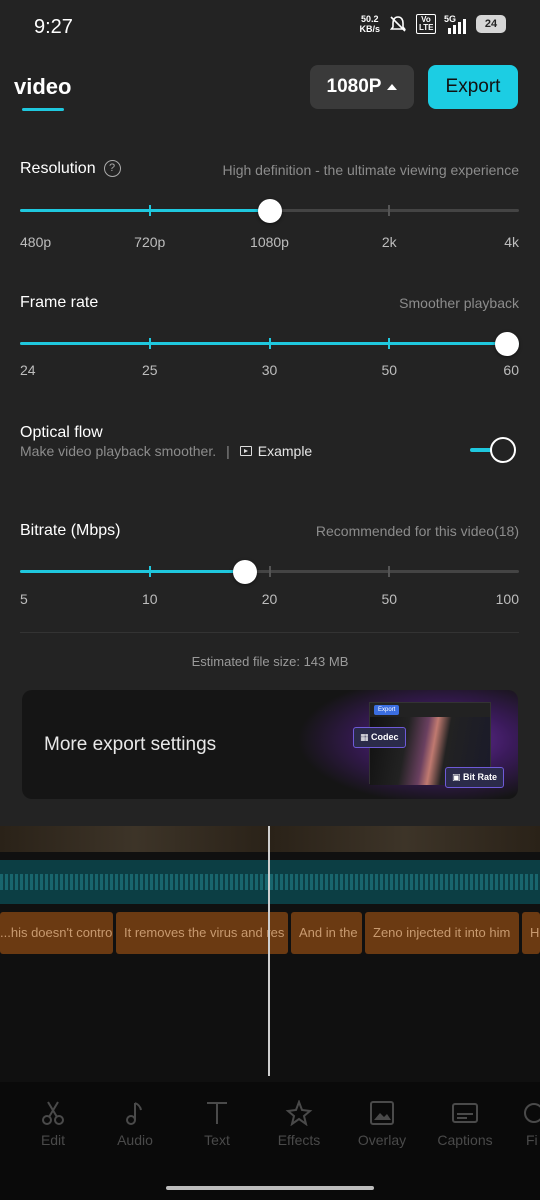 This screenshot has width=540, height=1200. What do you see at coordinates (392, 87) in the screenshot?
I see `caret-up-icon` at bounding box center [392, 87].